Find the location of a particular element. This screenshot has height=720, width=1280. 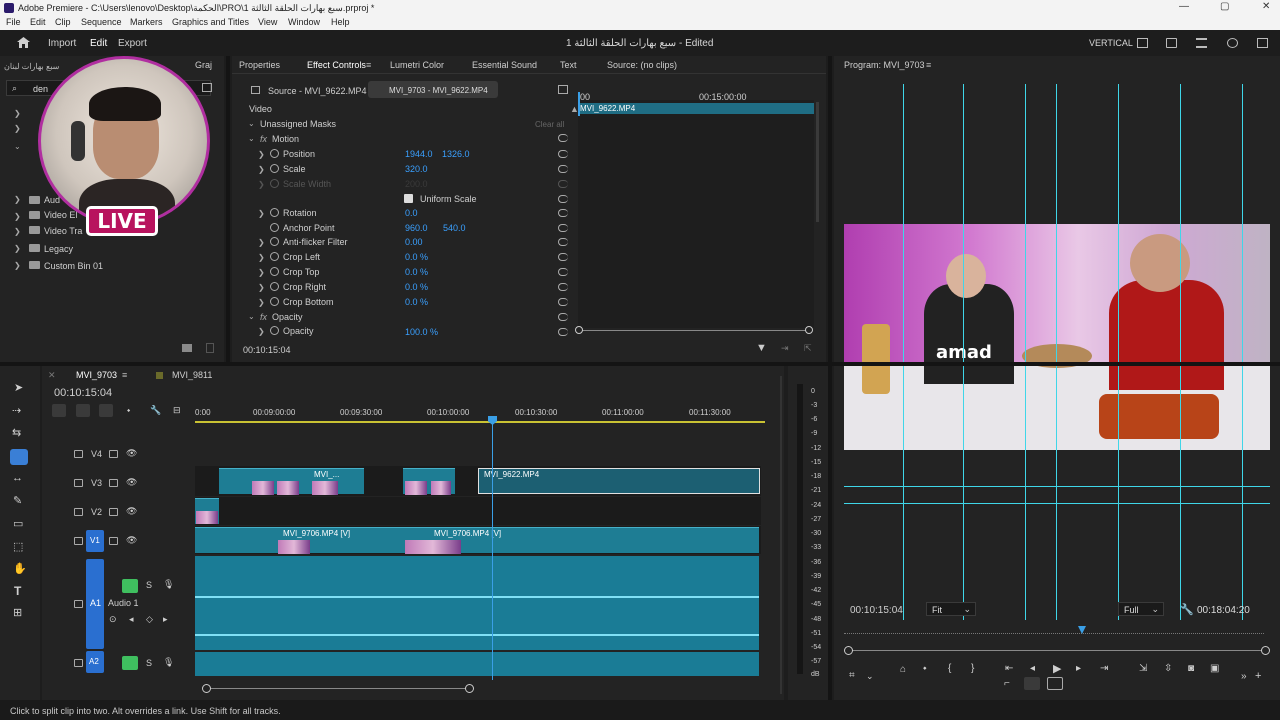

anchor-x: 960.0 is located at coordinates (416, 228).